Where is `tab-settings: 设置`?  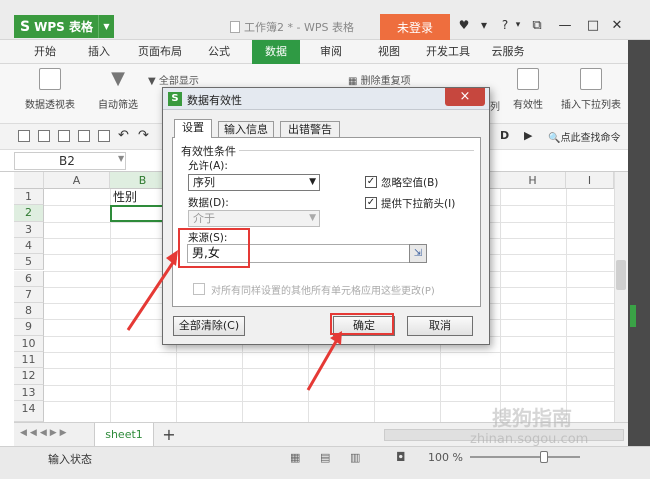 tab-settings: 设置 is located at coordinates (193, 128).